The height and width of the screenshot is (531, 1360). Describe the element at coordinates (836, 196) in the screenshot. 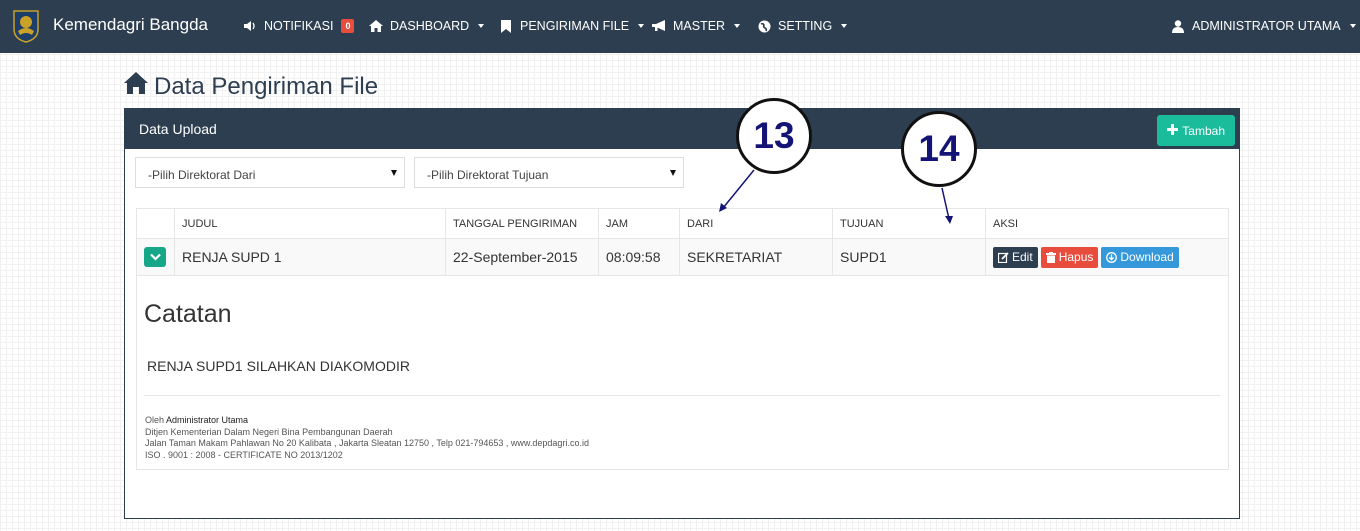

I see `annotation-arrows` at that location.